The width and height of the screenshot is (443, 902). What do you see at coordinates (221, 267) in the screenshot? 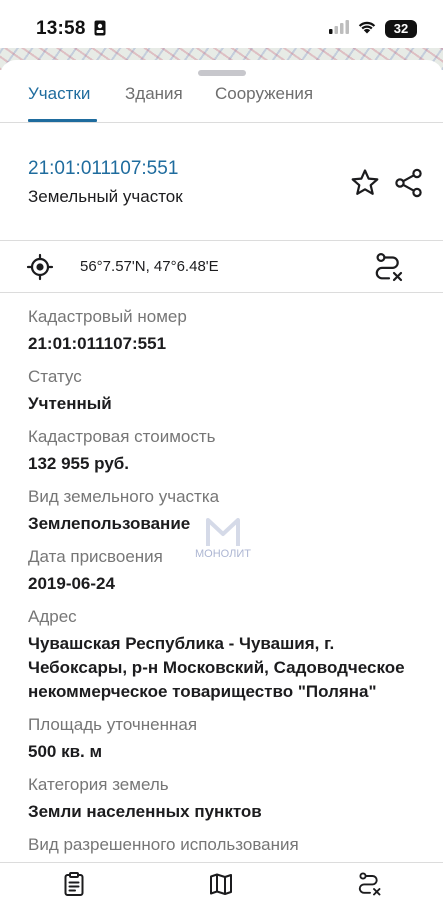
I see `coordinates-row: 56°7.57'N, 47°6.48'E` at bounding box center [221, 267].